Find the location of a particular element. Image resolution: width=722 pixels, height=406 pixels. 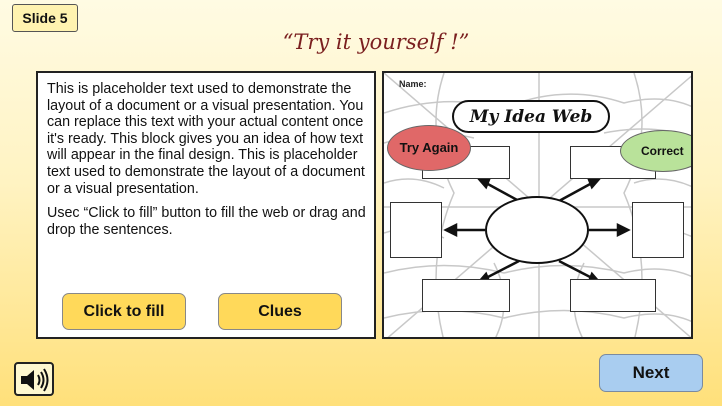

page-title: “Try it yourself !” is located at coordinates (376, 42).